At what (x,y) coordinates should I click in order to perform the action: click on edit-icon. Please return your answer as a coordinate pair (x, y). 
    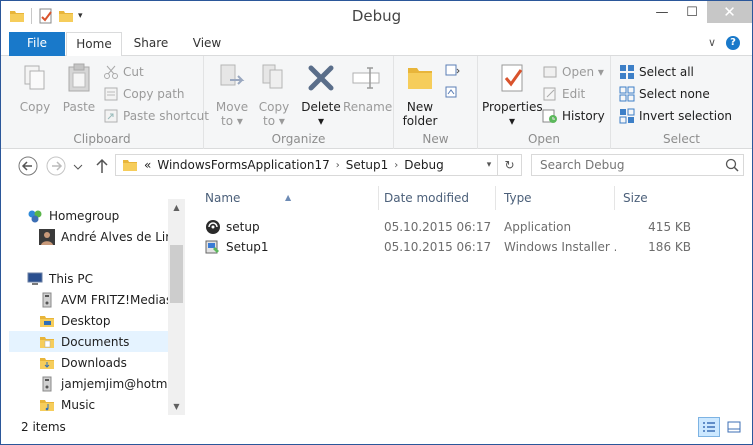
    Looking at the image, I should click on (549, 94).